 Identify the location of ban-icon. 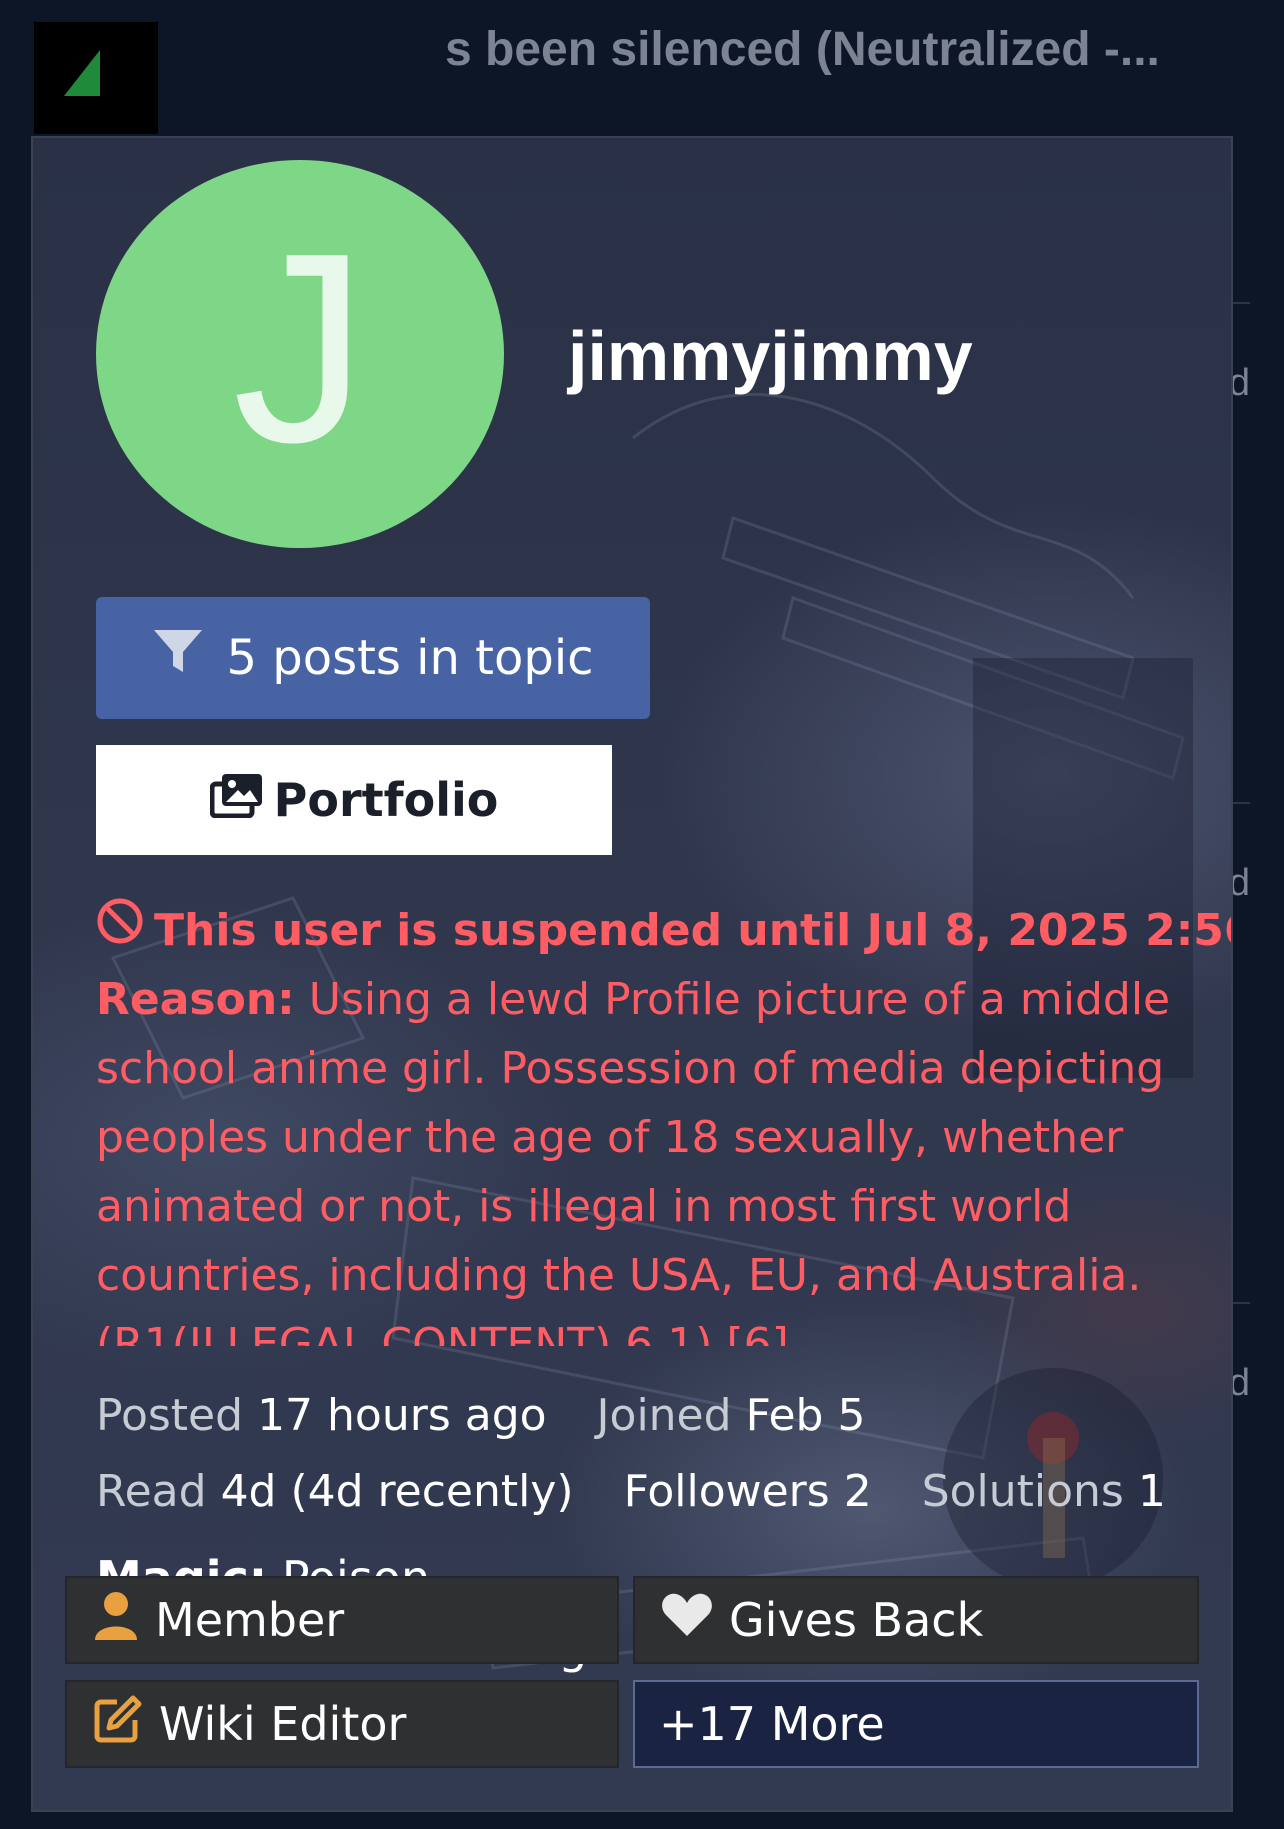
(120, 930).